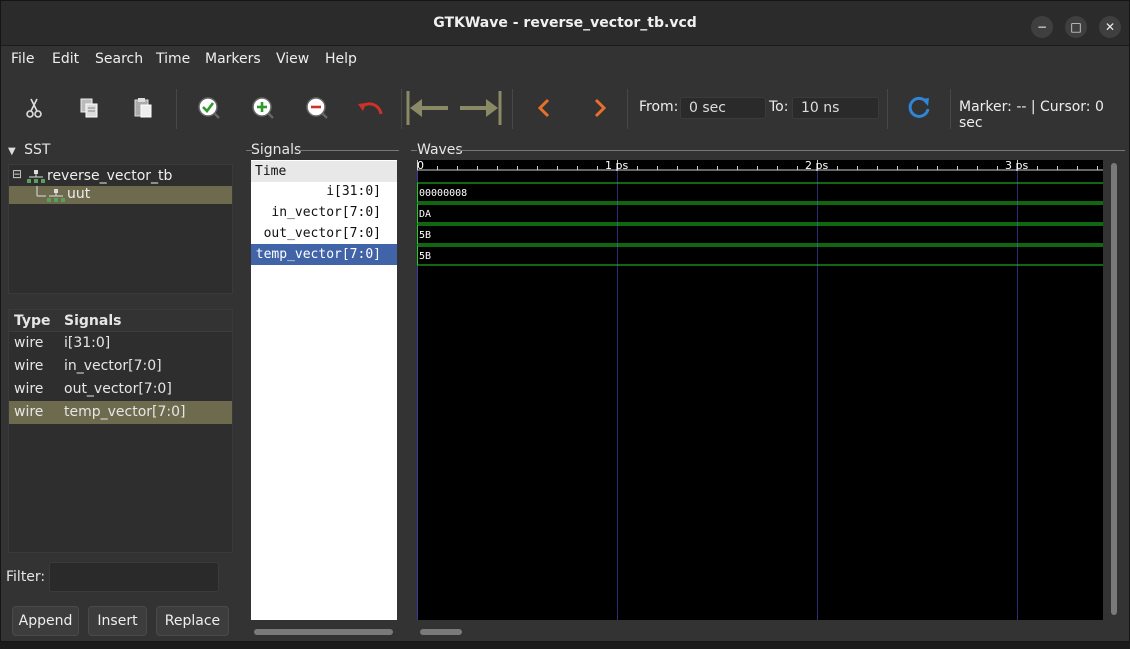 Image resolution: width=1130 pixels, height=649 pixels. What do you see at coordinates (324, 212) in the screenshot?
I see `signal-name-row: in_vector[7:0]` at bounding box center [324, 212].